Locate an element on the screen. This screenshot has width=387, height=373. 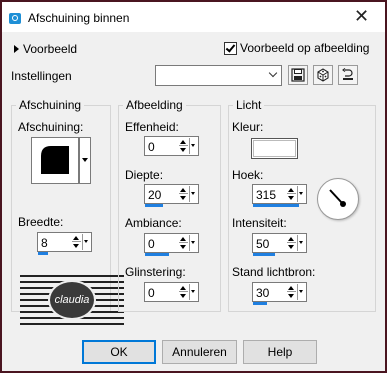
color-label: Kleur: is located at coordinates (248, 127).